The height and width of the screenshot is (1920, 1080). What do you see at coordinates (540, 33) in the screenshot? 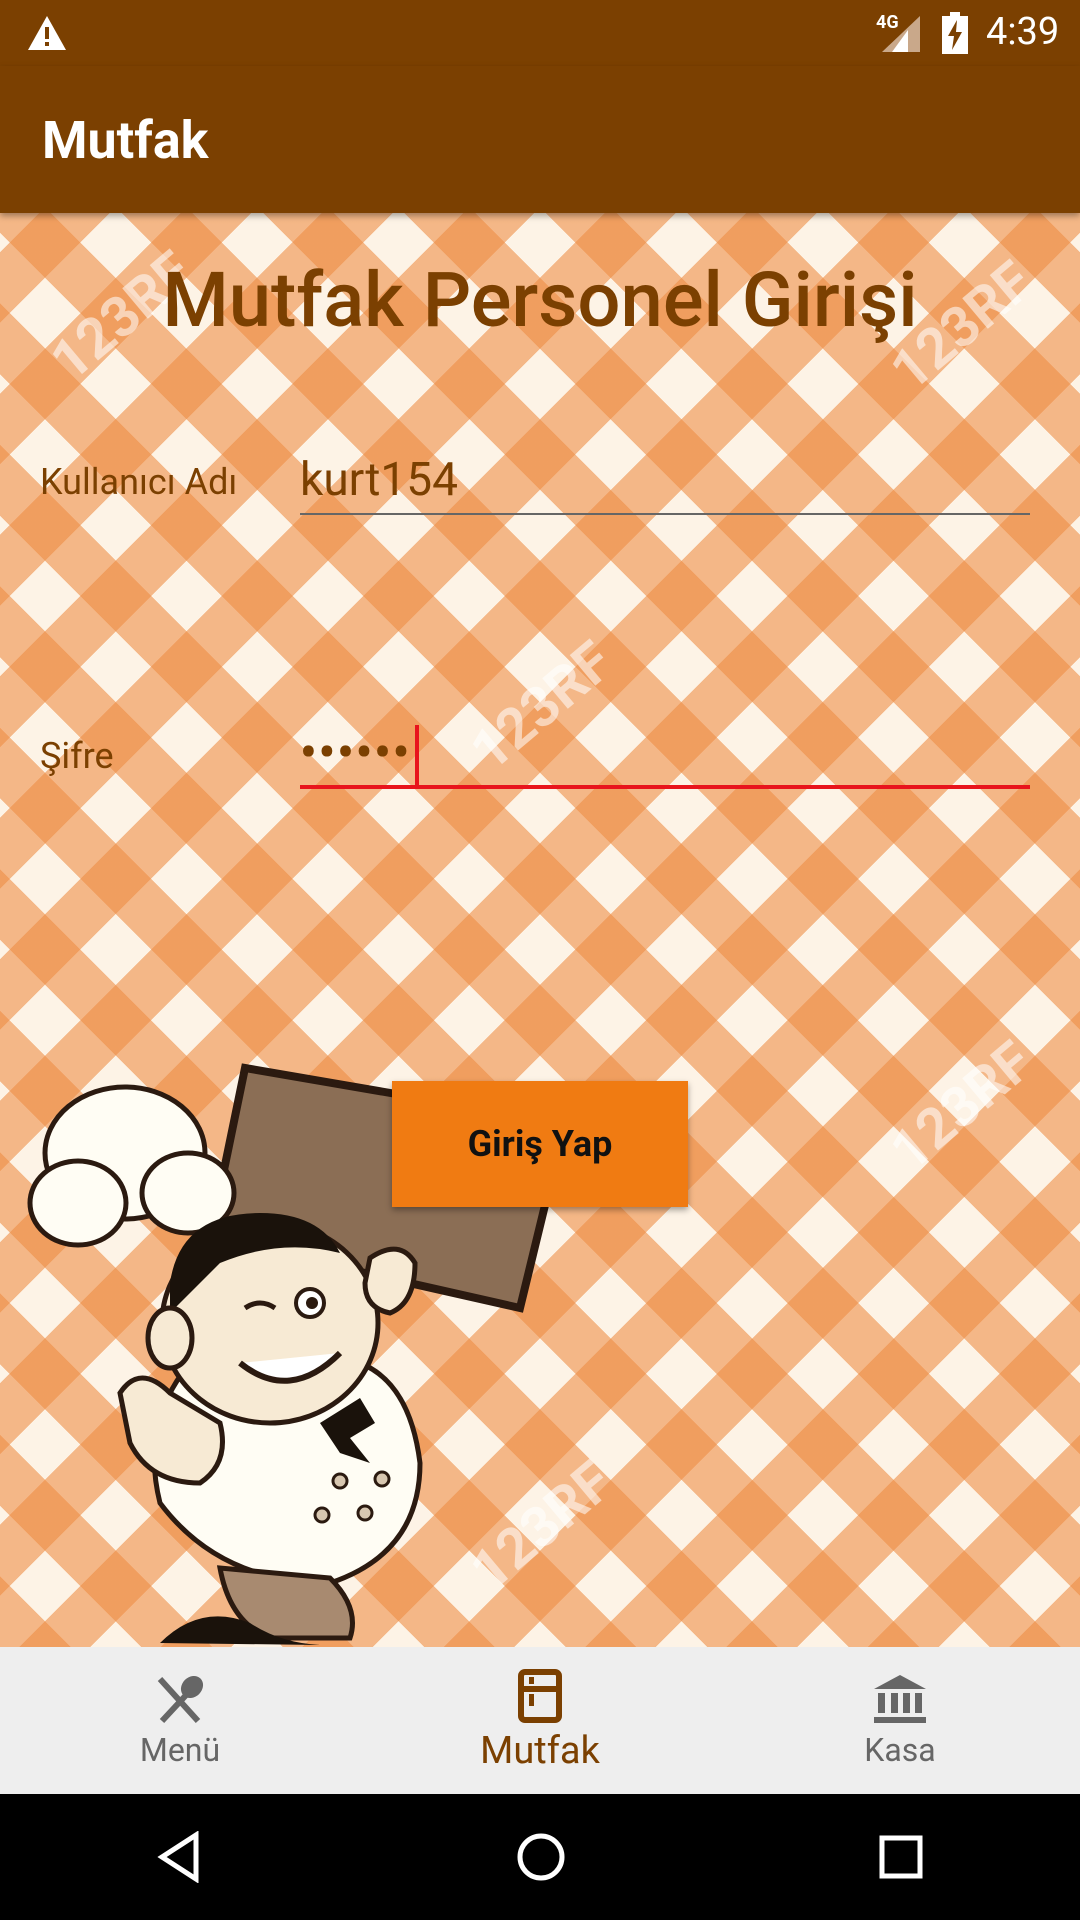
I see `status-bar: 4G 4:39` at bounding box center [540, 33].